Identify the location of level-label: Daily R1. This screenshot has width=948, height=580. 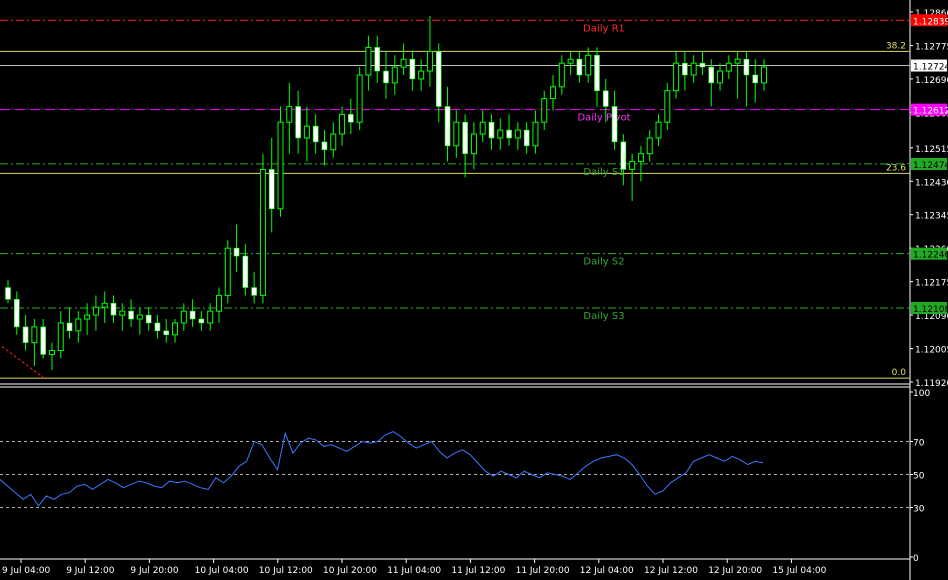
(604, 28).